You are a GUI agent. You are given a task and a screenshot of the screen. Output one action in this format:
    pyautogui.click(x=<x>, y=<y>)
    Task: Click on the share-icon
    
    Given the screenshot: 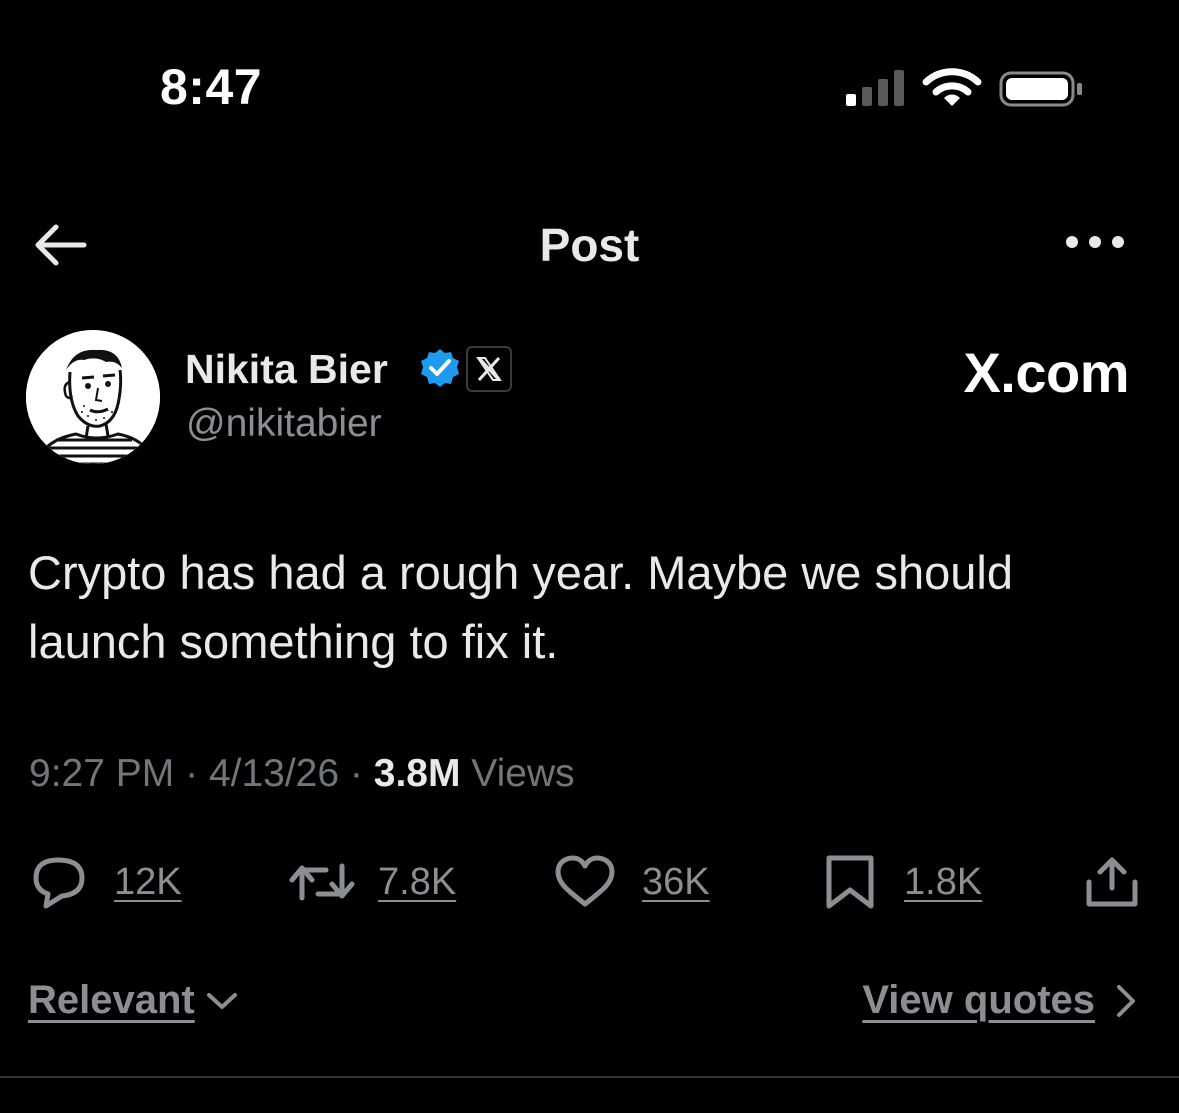 What is the action you would take?
    pyautogui.click(x=1112, y=882)
    